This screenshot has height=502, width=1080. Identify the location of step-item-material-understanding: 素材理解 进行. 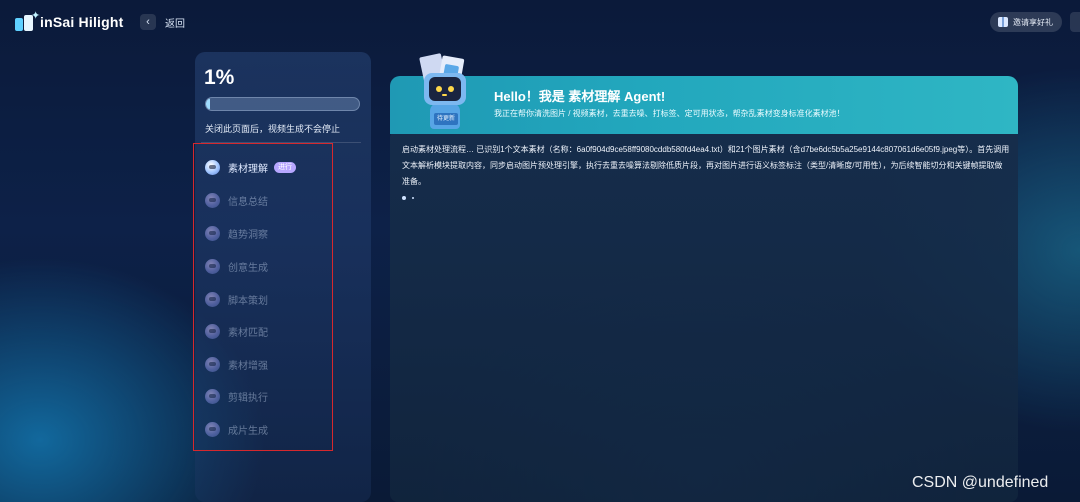
(250, 167).